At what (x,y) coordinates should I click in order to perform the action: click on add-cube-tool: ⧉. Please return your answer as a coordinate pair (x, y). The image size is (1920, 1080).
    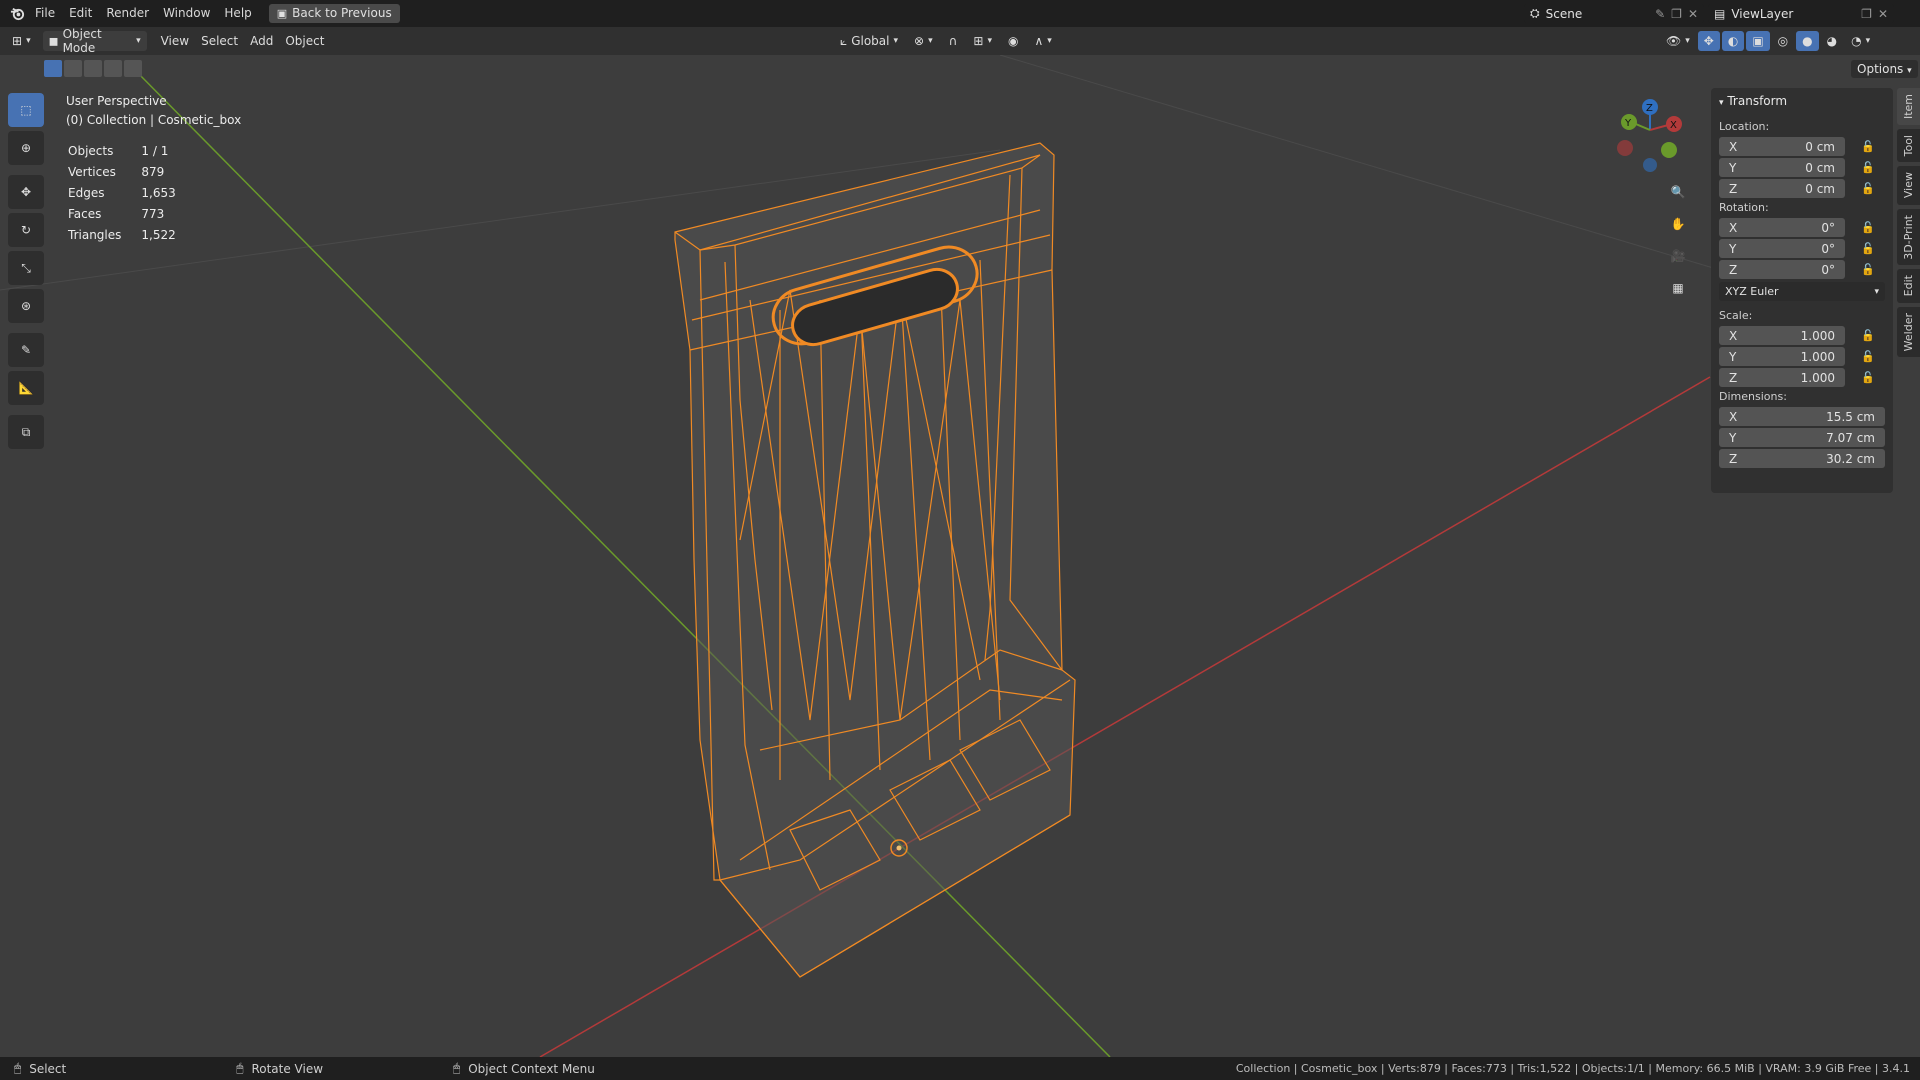
    Looking at the image, I should click on (26, 432).